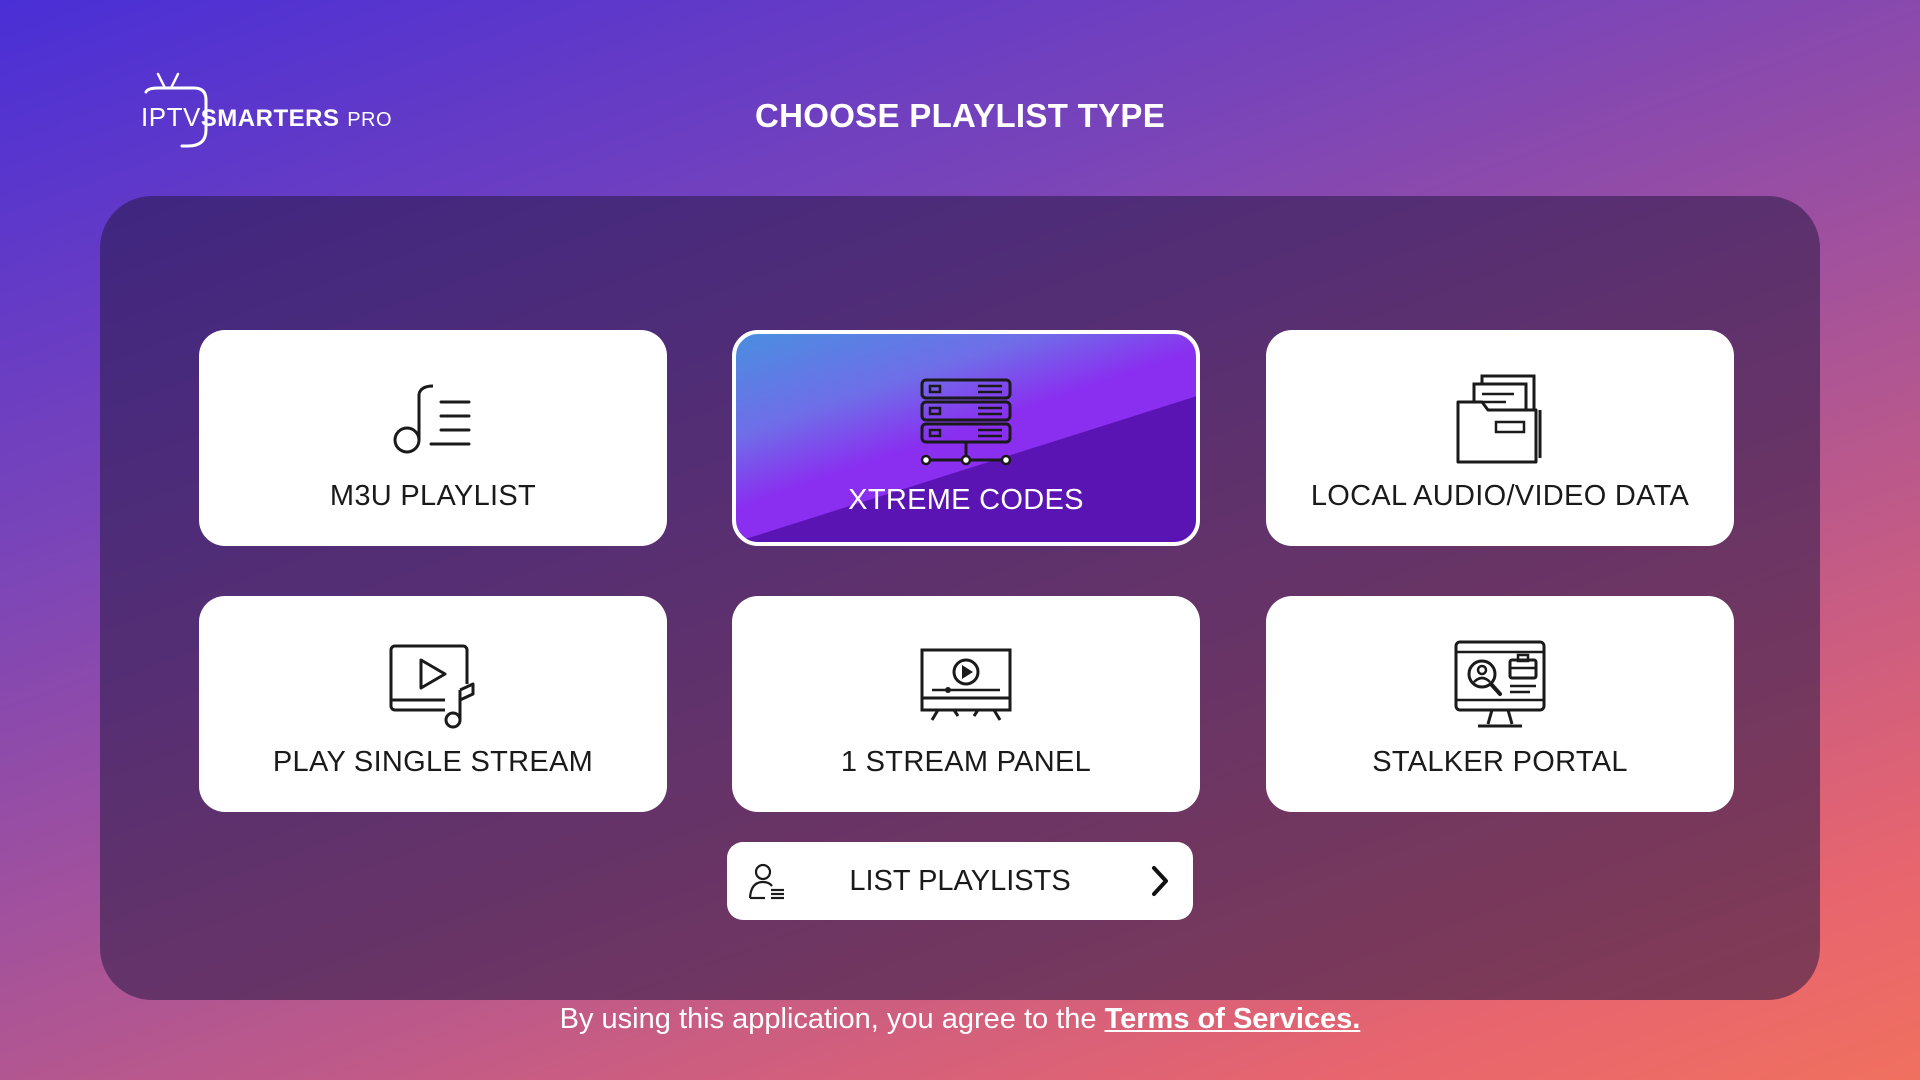 Image resolution: width=1920 pixels, height=1080 pixels. What do you see at coordinates (966, 762) in the screenshot?
I see `card-label: 1 STREAM PANEL` at bounding box center [966, 762].